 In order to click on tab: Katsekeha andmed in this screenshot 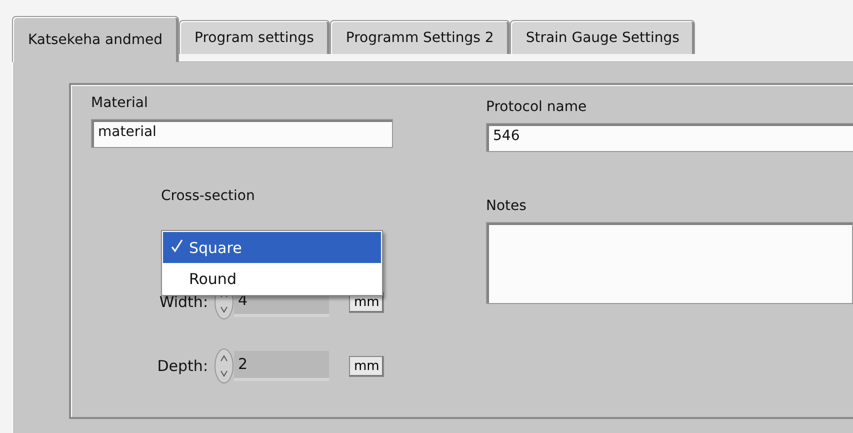, I will do `click(95, 39)`.